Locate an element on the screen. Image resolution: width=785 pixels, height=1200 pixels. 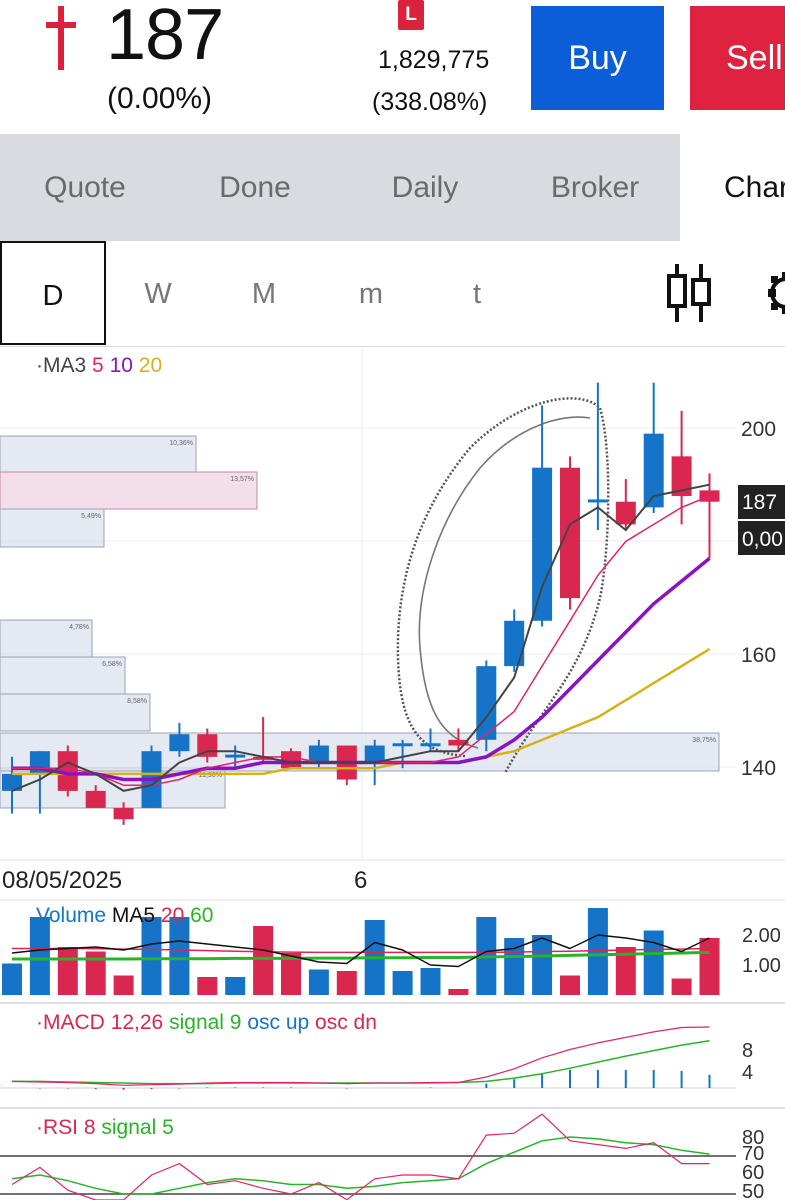
macd-line is located at coordinates (360, 1056).